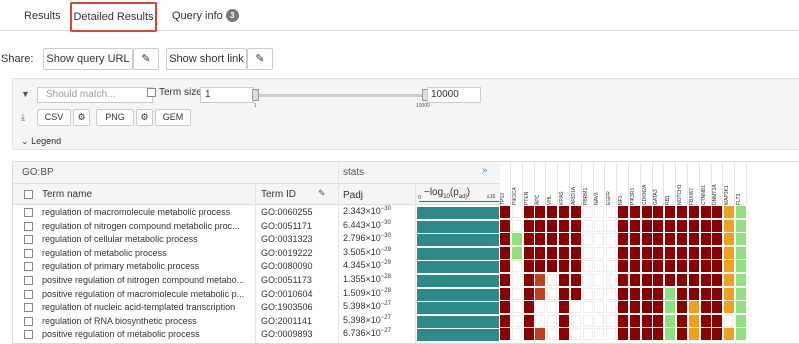 The height and width of the screenshot is (344, 799). What do you see at coordinates (322, 193) in the screenshot?
I see `sort-icon: ✎` at bounding box center [322, 193].